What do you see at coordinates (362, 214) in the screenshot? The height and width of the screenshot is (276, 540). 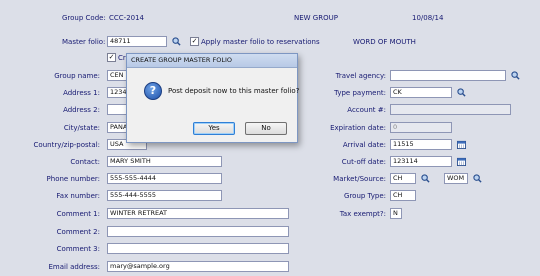 I see `tax-exempt-label: Tax exempt?:` at bounding box center [362, 214].